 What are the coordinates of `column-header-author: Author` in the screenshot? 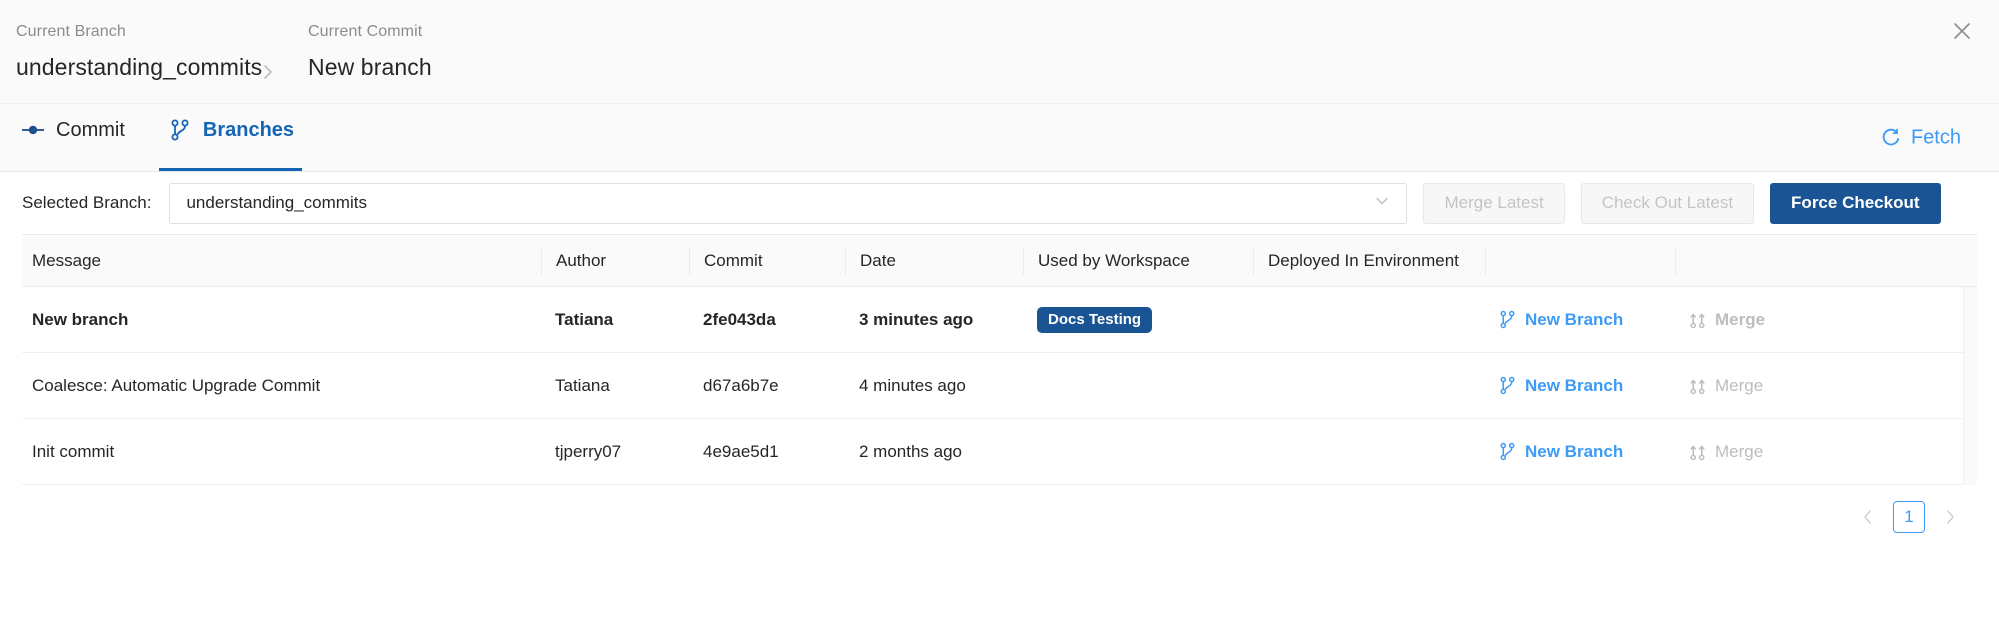 It's located at (615, 260).